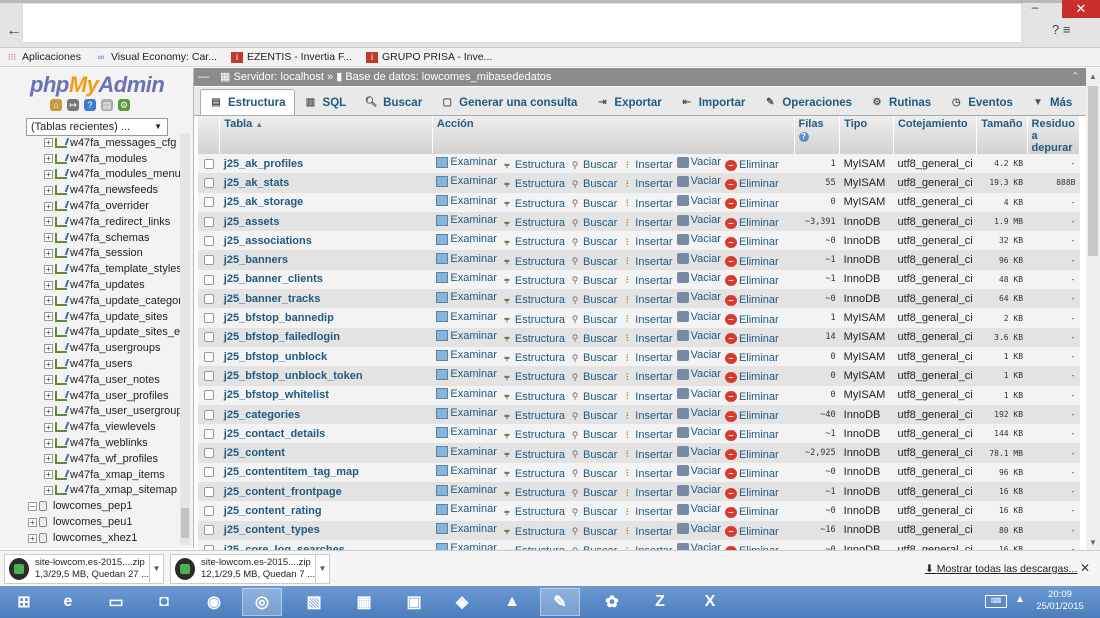 Image resolution: width=1100 pixels, height=618 pixels. I want to click on table-name-link: j25_bfstop_failedlogin, so click(326, 337).